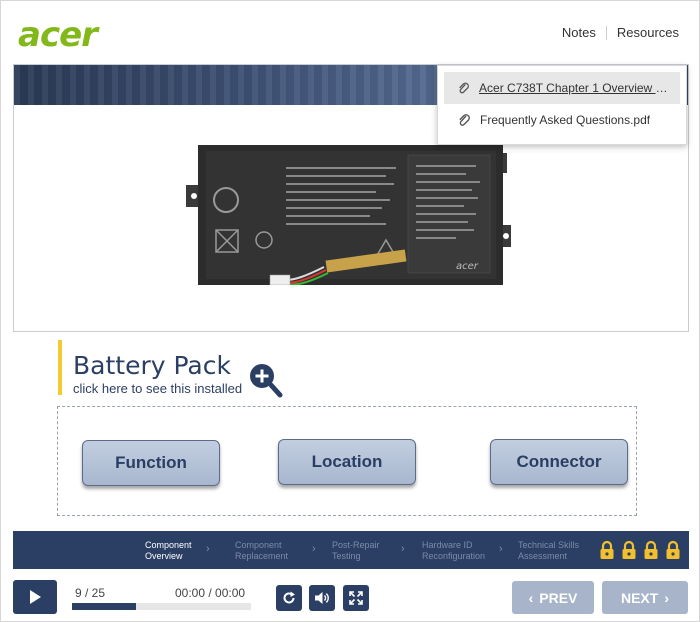 This screenshot has width=700, height=622. Describe the element at coordinates (58, 35) in the screenshot. I see `acer-logo: acer` at that location.